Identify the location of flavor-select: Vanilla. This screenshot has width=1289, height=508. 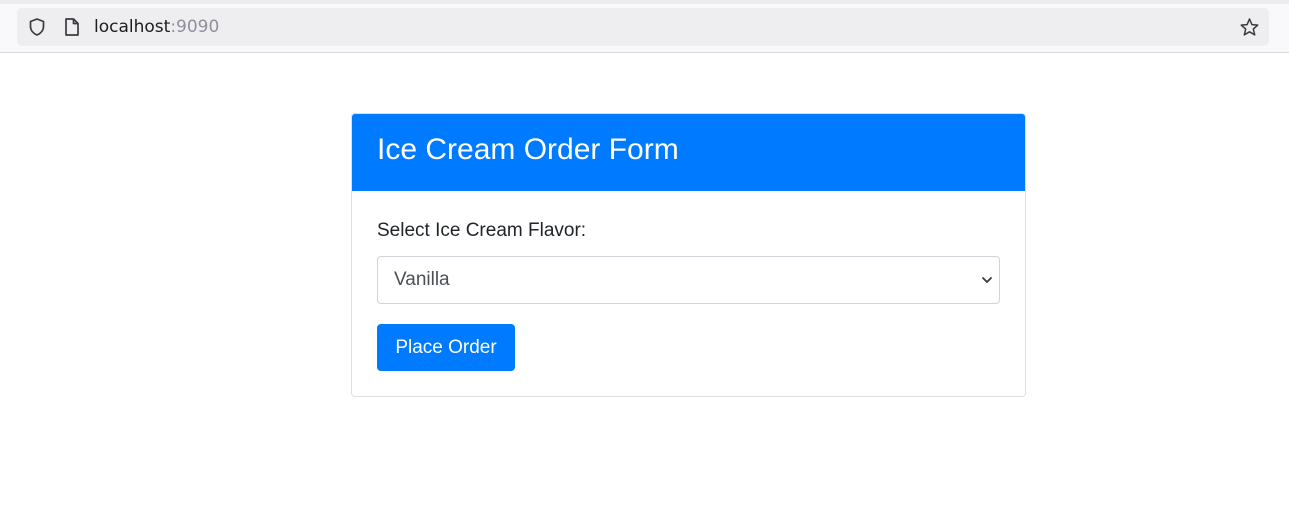
(688, 280).